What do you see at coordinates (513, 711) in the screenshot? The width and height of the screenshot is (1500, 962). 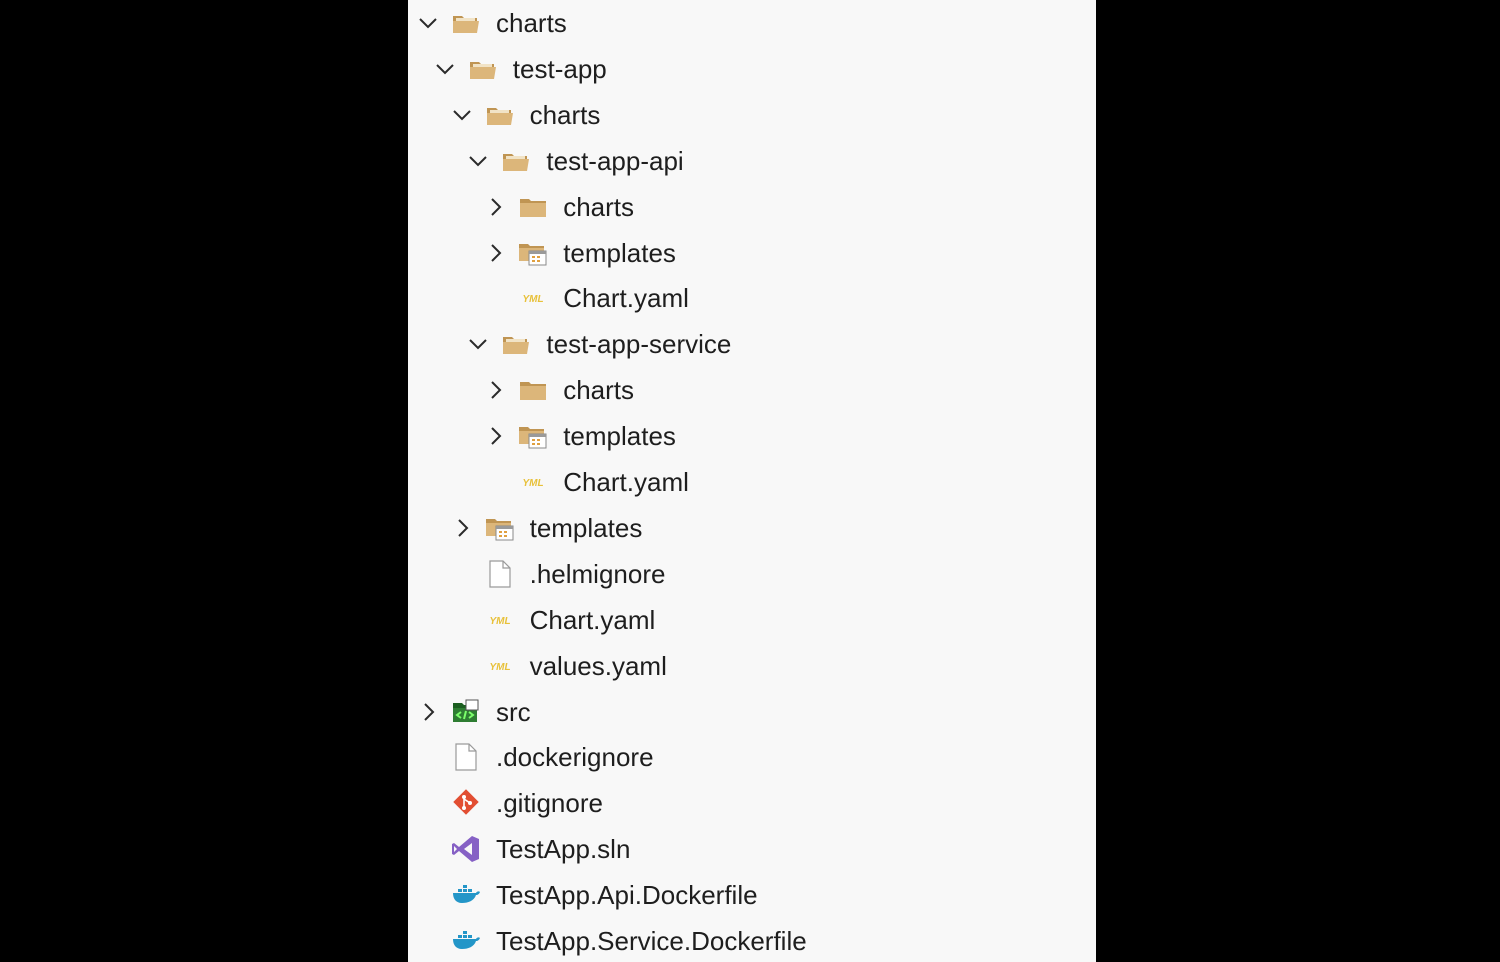 I see `tree-item-label: src` at bounding box center [513, 711].